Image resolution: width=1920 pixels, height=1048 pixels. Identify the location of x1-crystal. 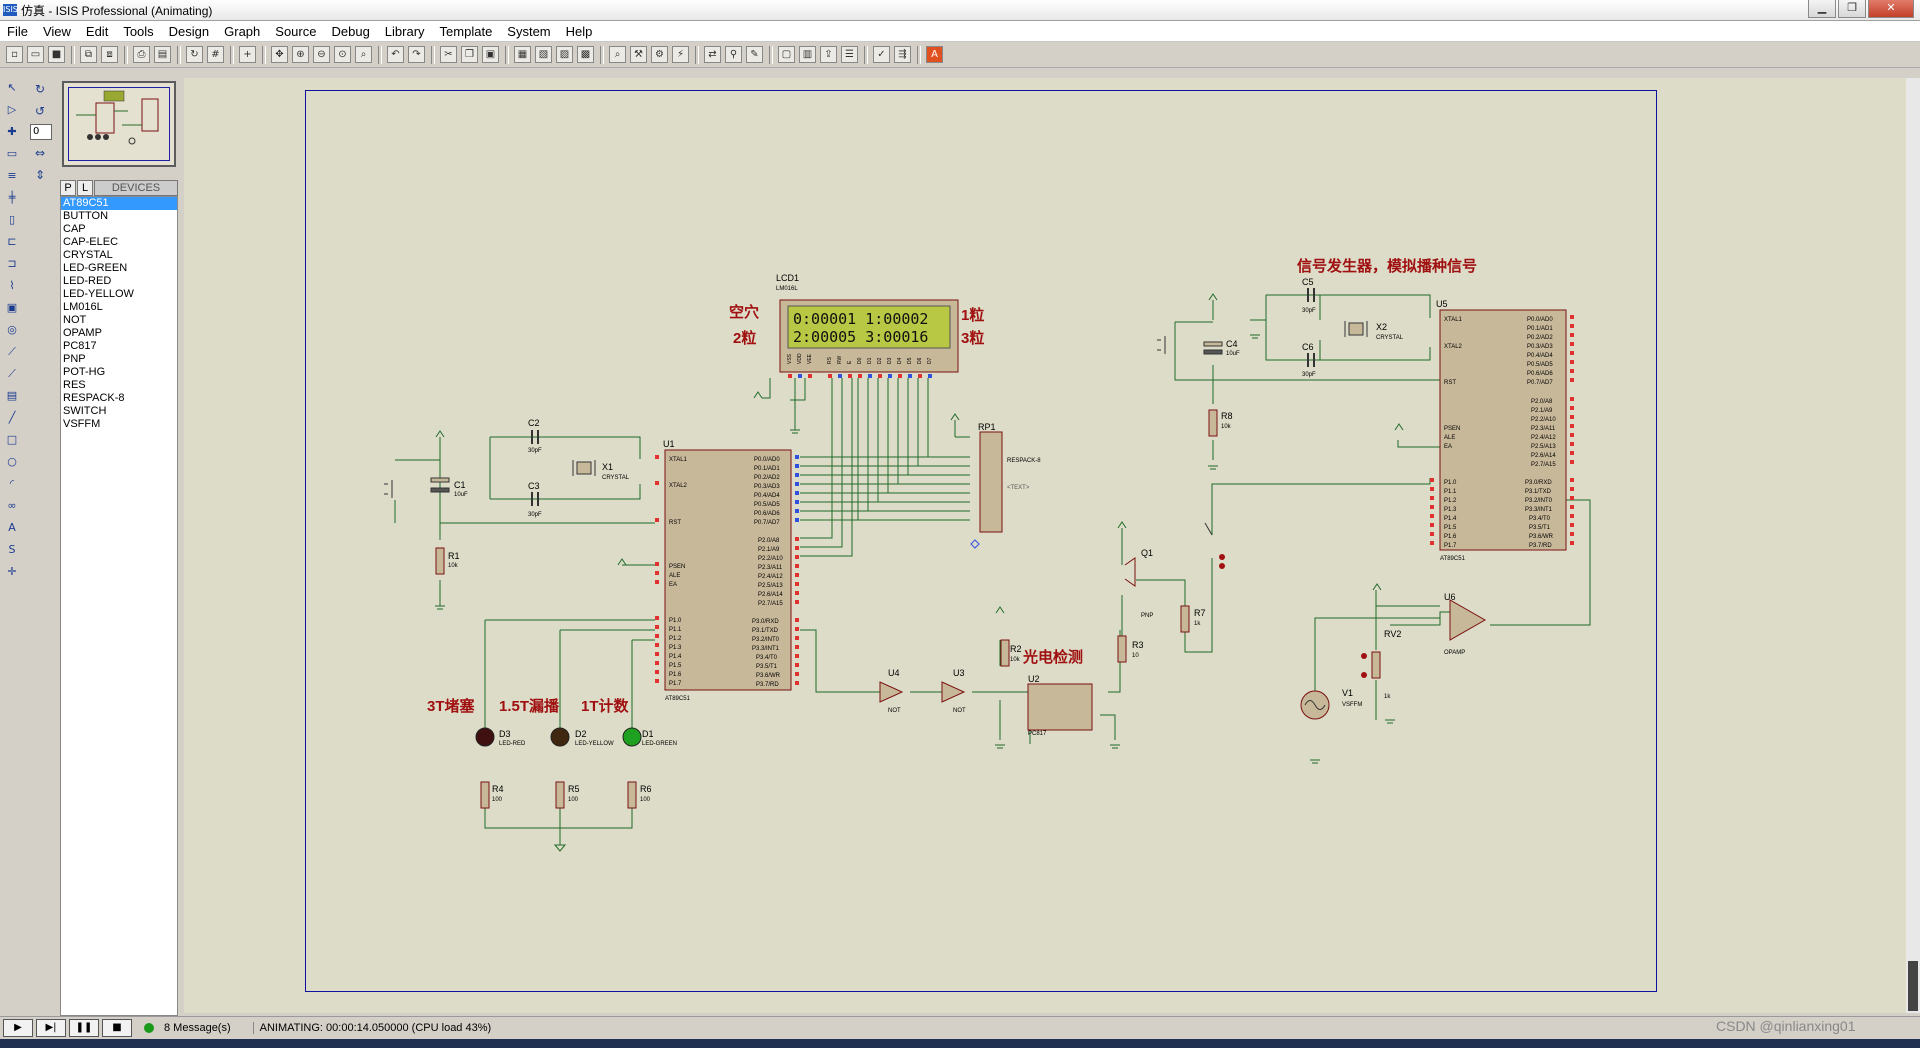
(584, 468).